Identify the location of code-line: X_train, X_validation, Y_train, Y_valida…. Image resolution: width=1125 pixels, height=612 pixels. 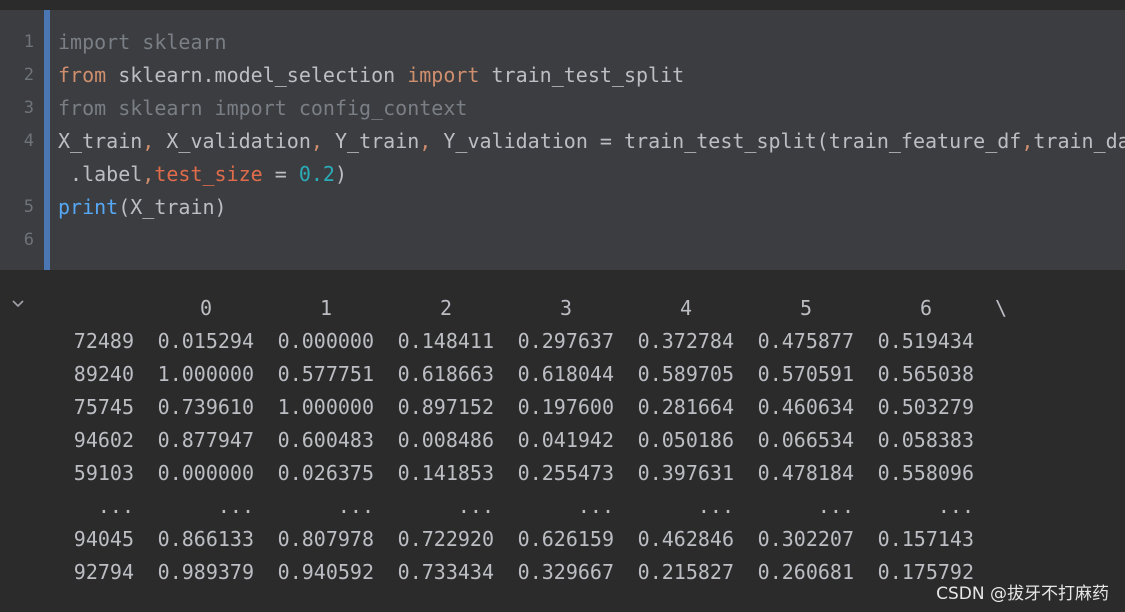
(591, 141).